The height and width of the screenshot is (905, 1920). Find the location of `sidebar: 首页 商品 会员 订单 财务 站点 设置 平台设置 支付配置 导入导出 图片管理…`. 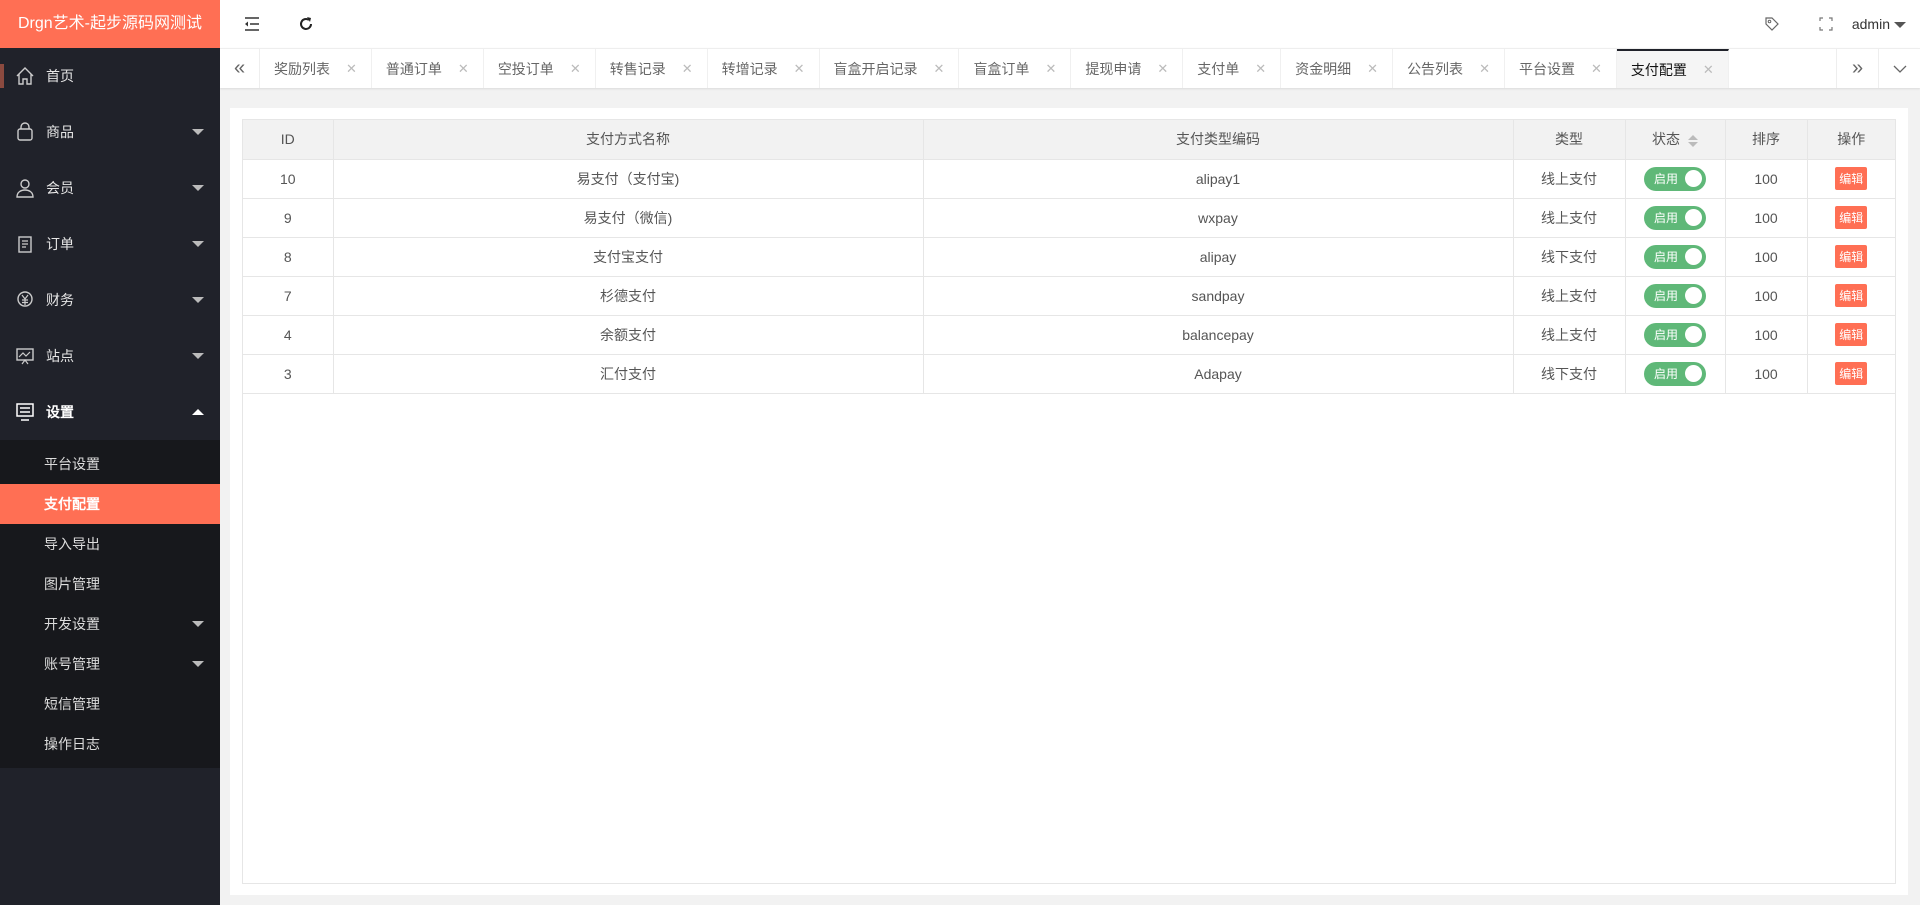

sidebar: 首页 商品 会员 订单 财务 站点 设置 平台设置 支付配置 导入导出 图片管理… is located at coordinates (110, 476).